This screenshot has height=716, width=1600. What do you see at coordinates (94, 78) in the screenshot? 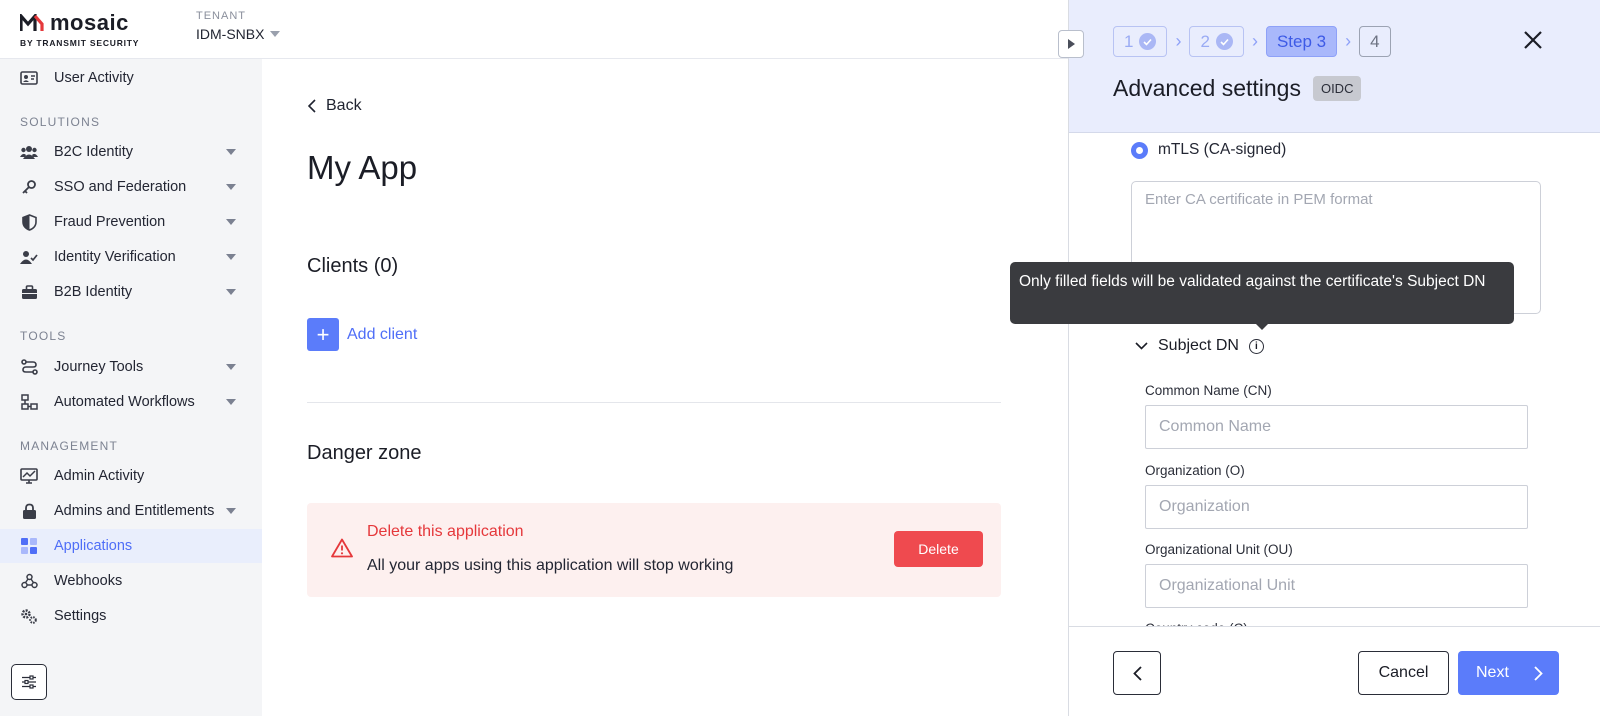
I see `sidebar-item-label: User Activity` at bounding box center [94, 78].